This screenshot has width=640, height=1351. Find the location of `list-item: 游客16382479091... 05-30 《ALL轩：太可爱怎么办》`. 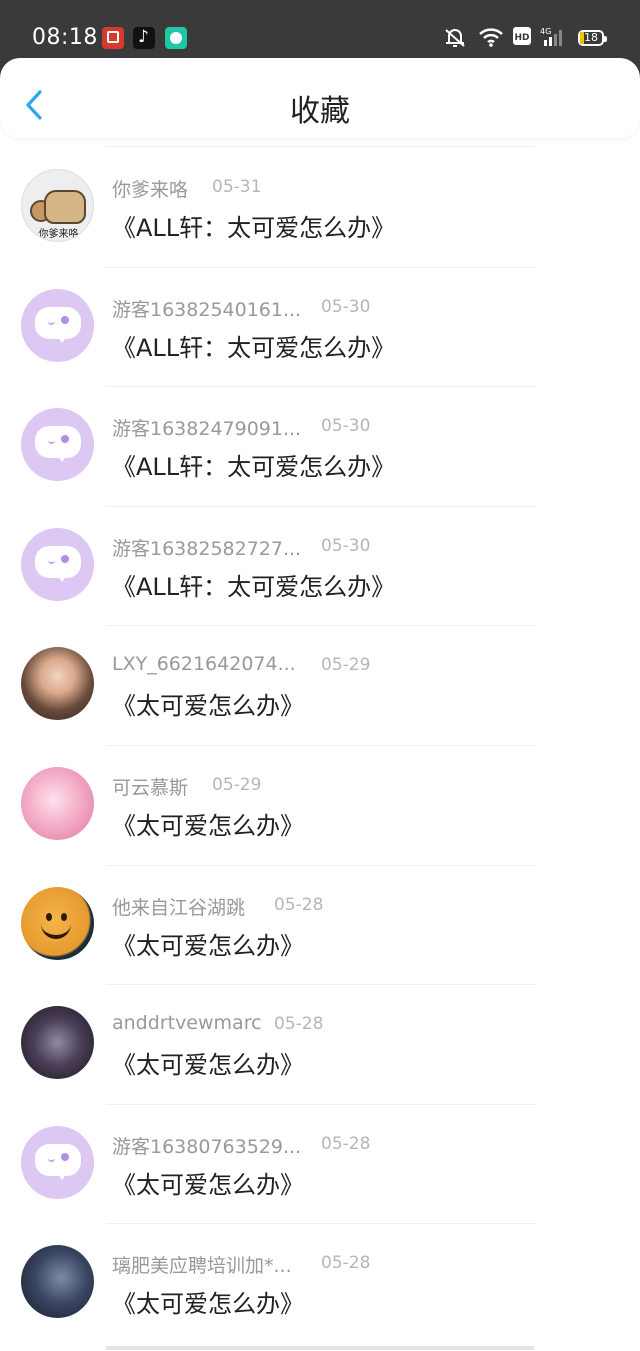

list-item: 游客16382479091... 05-30 《ALL轩：太可爱怎么办》 is located at coordinates (320, 447).